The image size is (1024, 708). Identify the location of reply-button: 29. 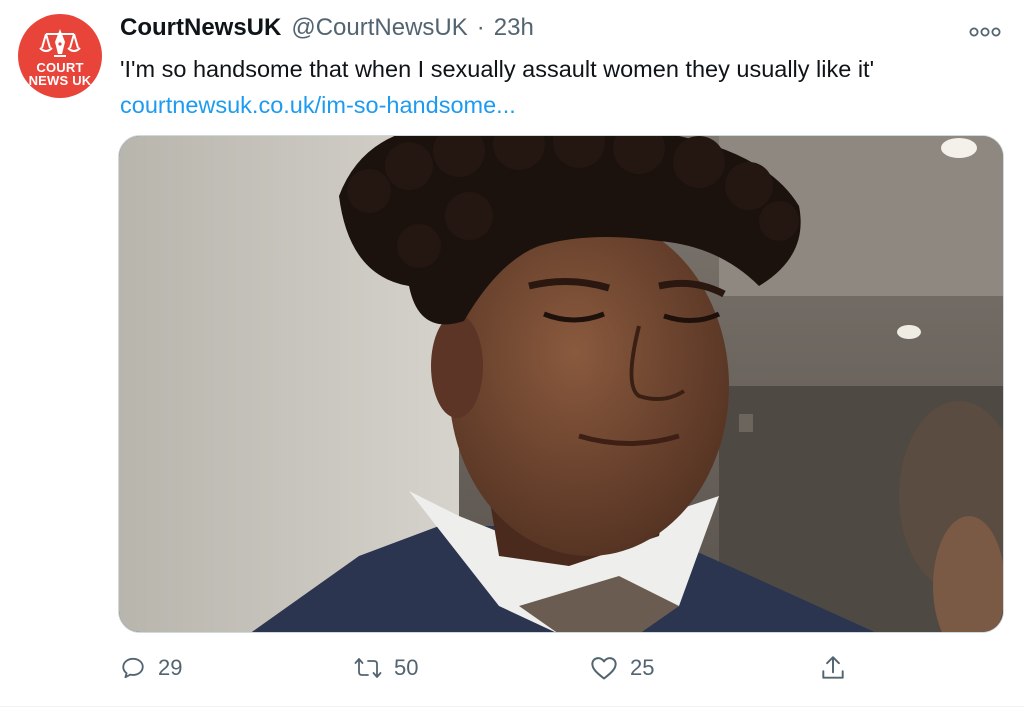
(151, 668).